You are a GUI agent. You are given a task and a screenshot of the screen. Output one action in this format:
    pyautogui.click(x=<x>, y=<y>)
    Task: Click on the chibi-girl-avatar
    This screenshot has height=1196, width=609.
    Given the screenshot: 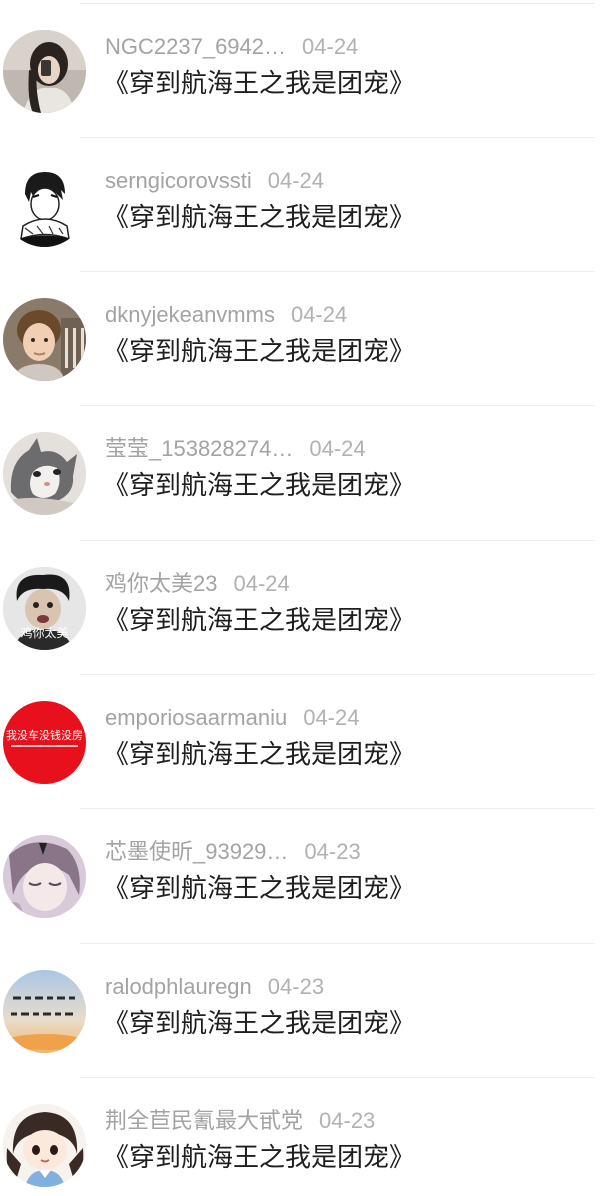 What is the action you would take?
    pyautogui.click(x=44, y=1145)
    